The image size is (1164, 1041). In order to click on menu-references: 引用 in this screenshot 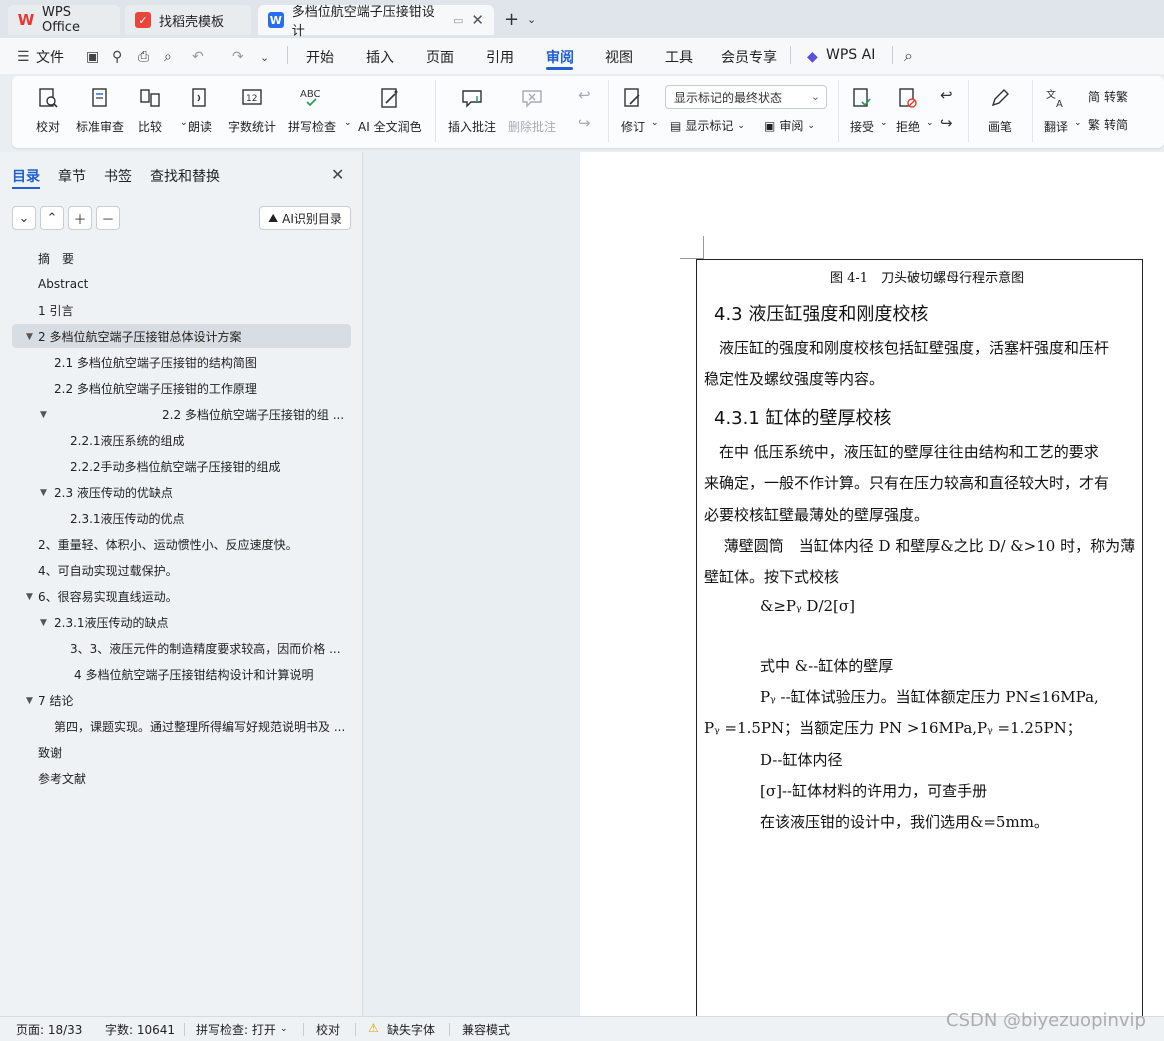, I will do `click(500, 57)`.